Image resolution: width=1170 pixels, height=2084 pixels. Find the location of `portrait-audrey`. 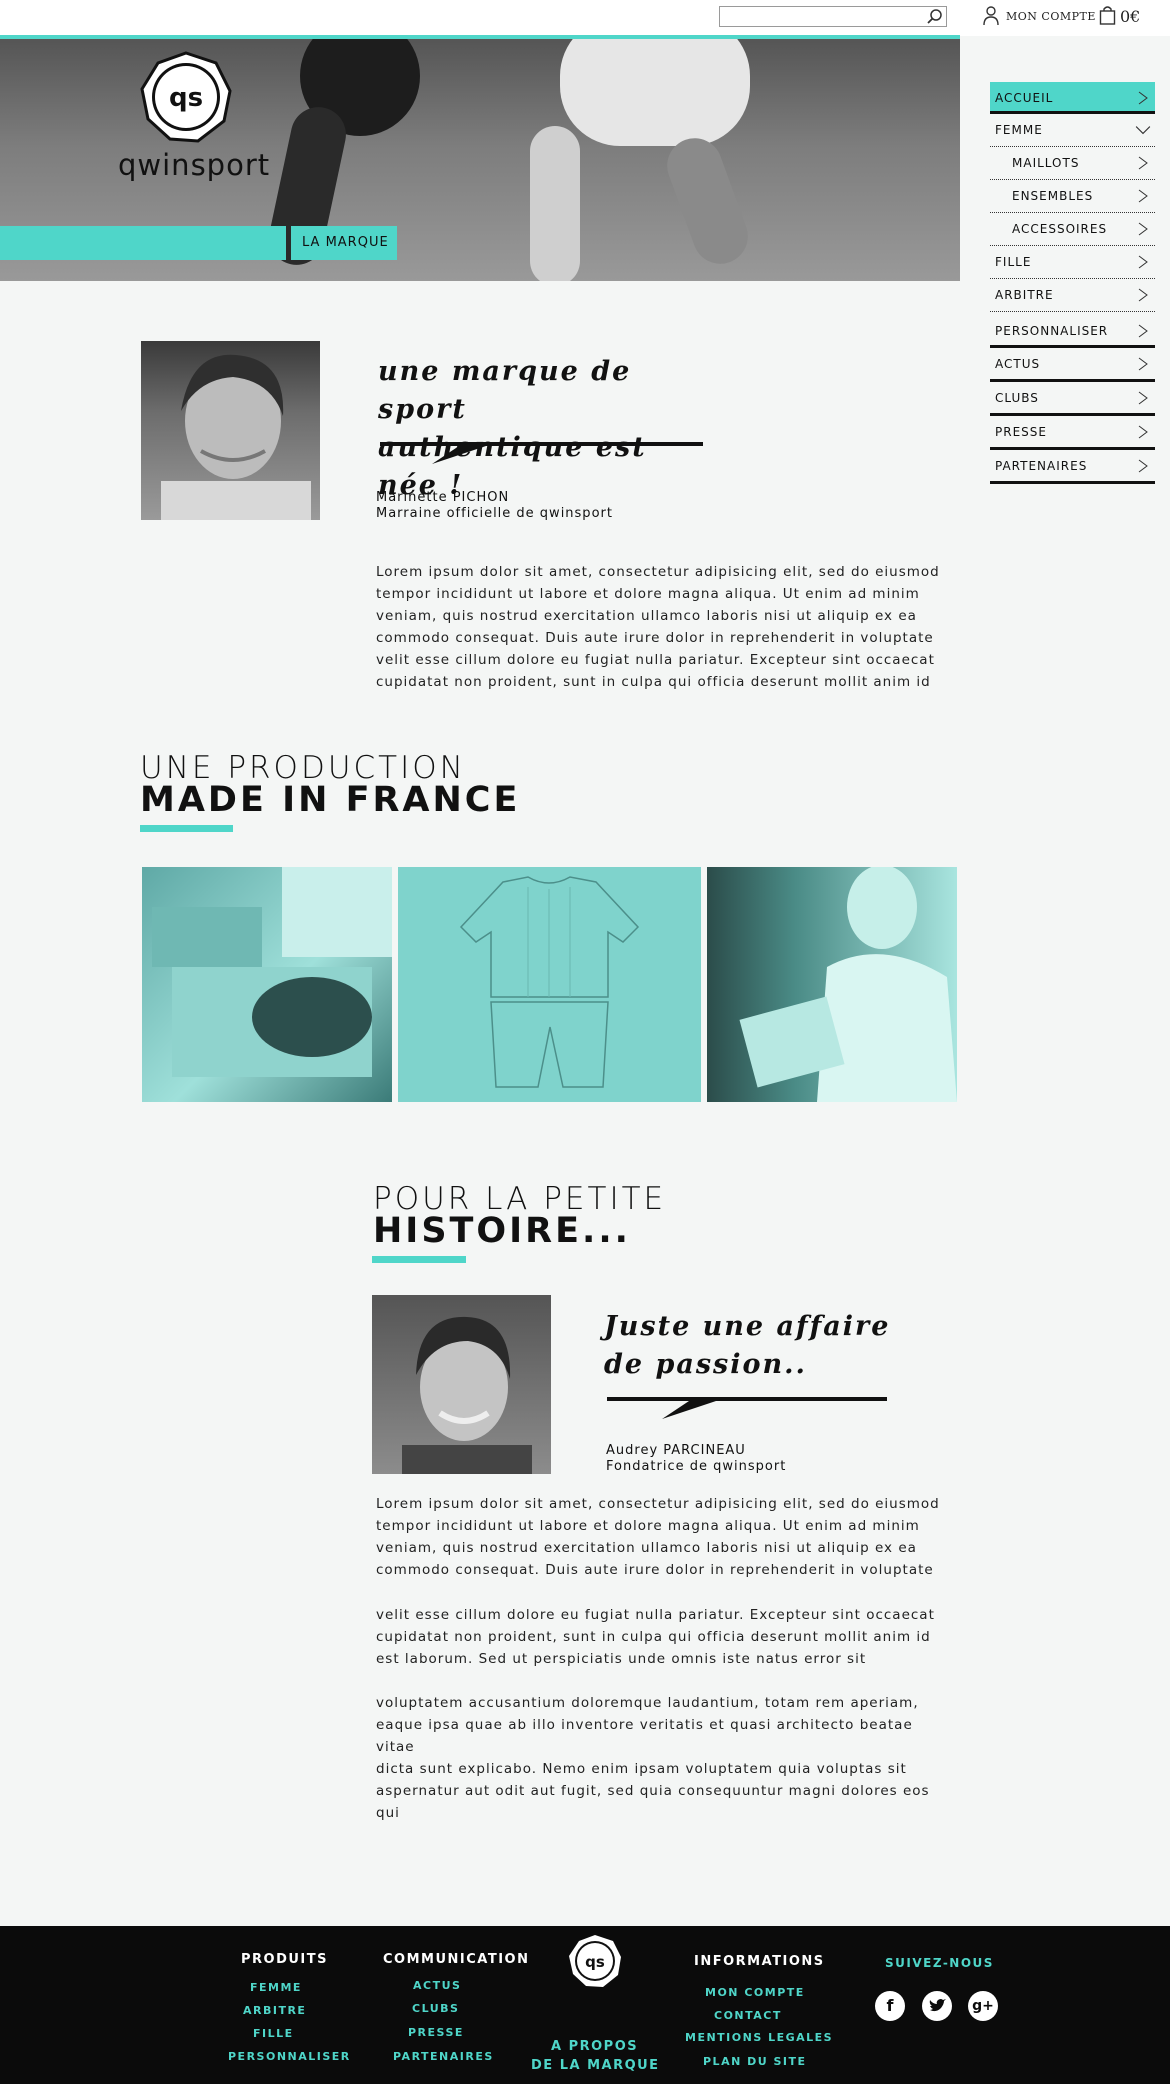

portrait-audrey is located at coordinates (461, 1384).